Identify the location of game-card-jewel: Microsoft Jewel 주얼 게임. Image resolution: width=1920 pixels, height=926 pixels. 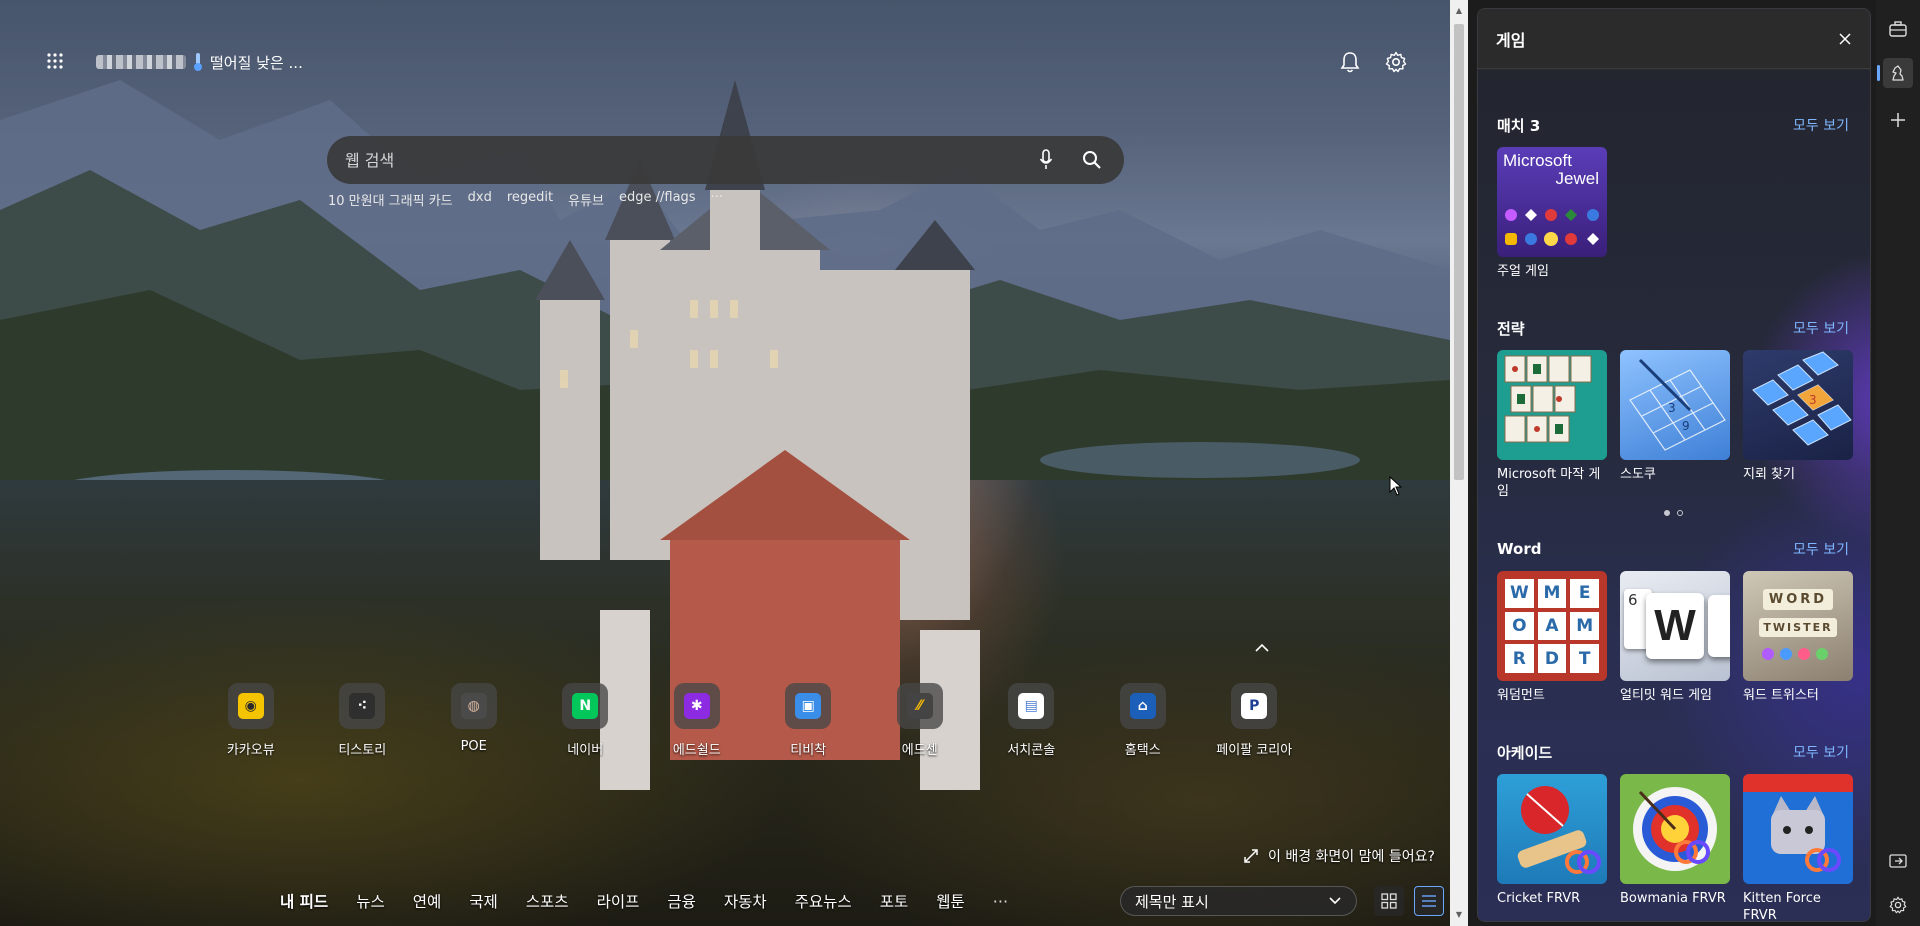
(1552, 213).